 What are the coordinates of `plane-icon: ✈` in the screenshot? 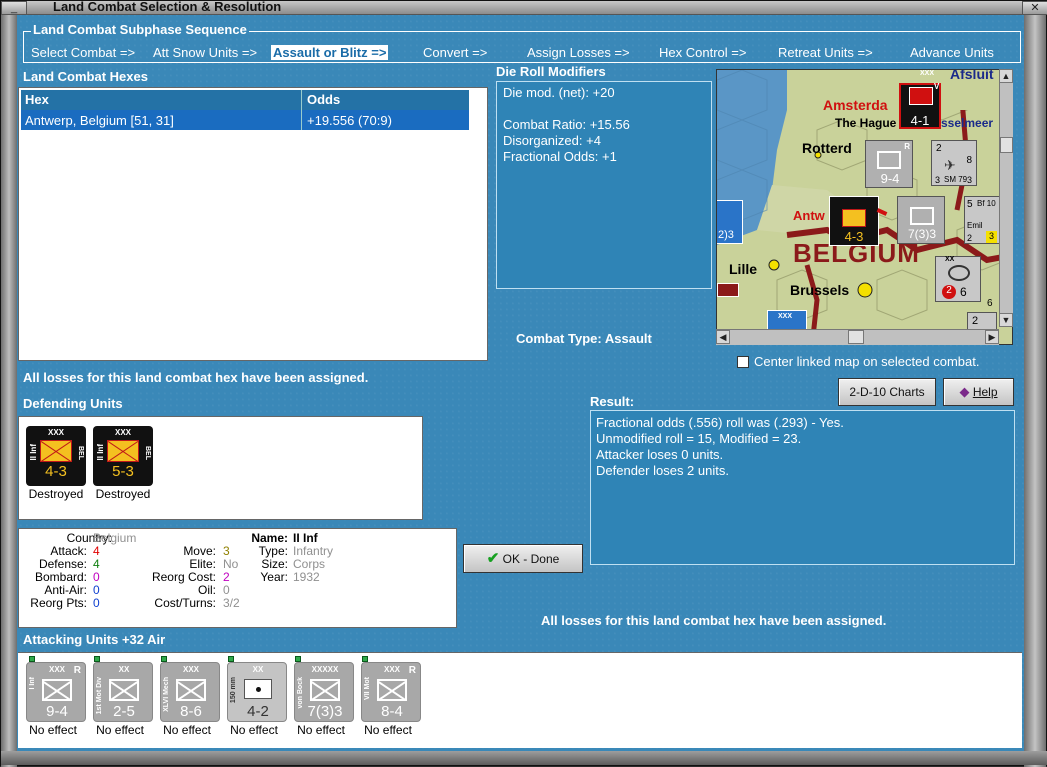 It's located at (950, 165).